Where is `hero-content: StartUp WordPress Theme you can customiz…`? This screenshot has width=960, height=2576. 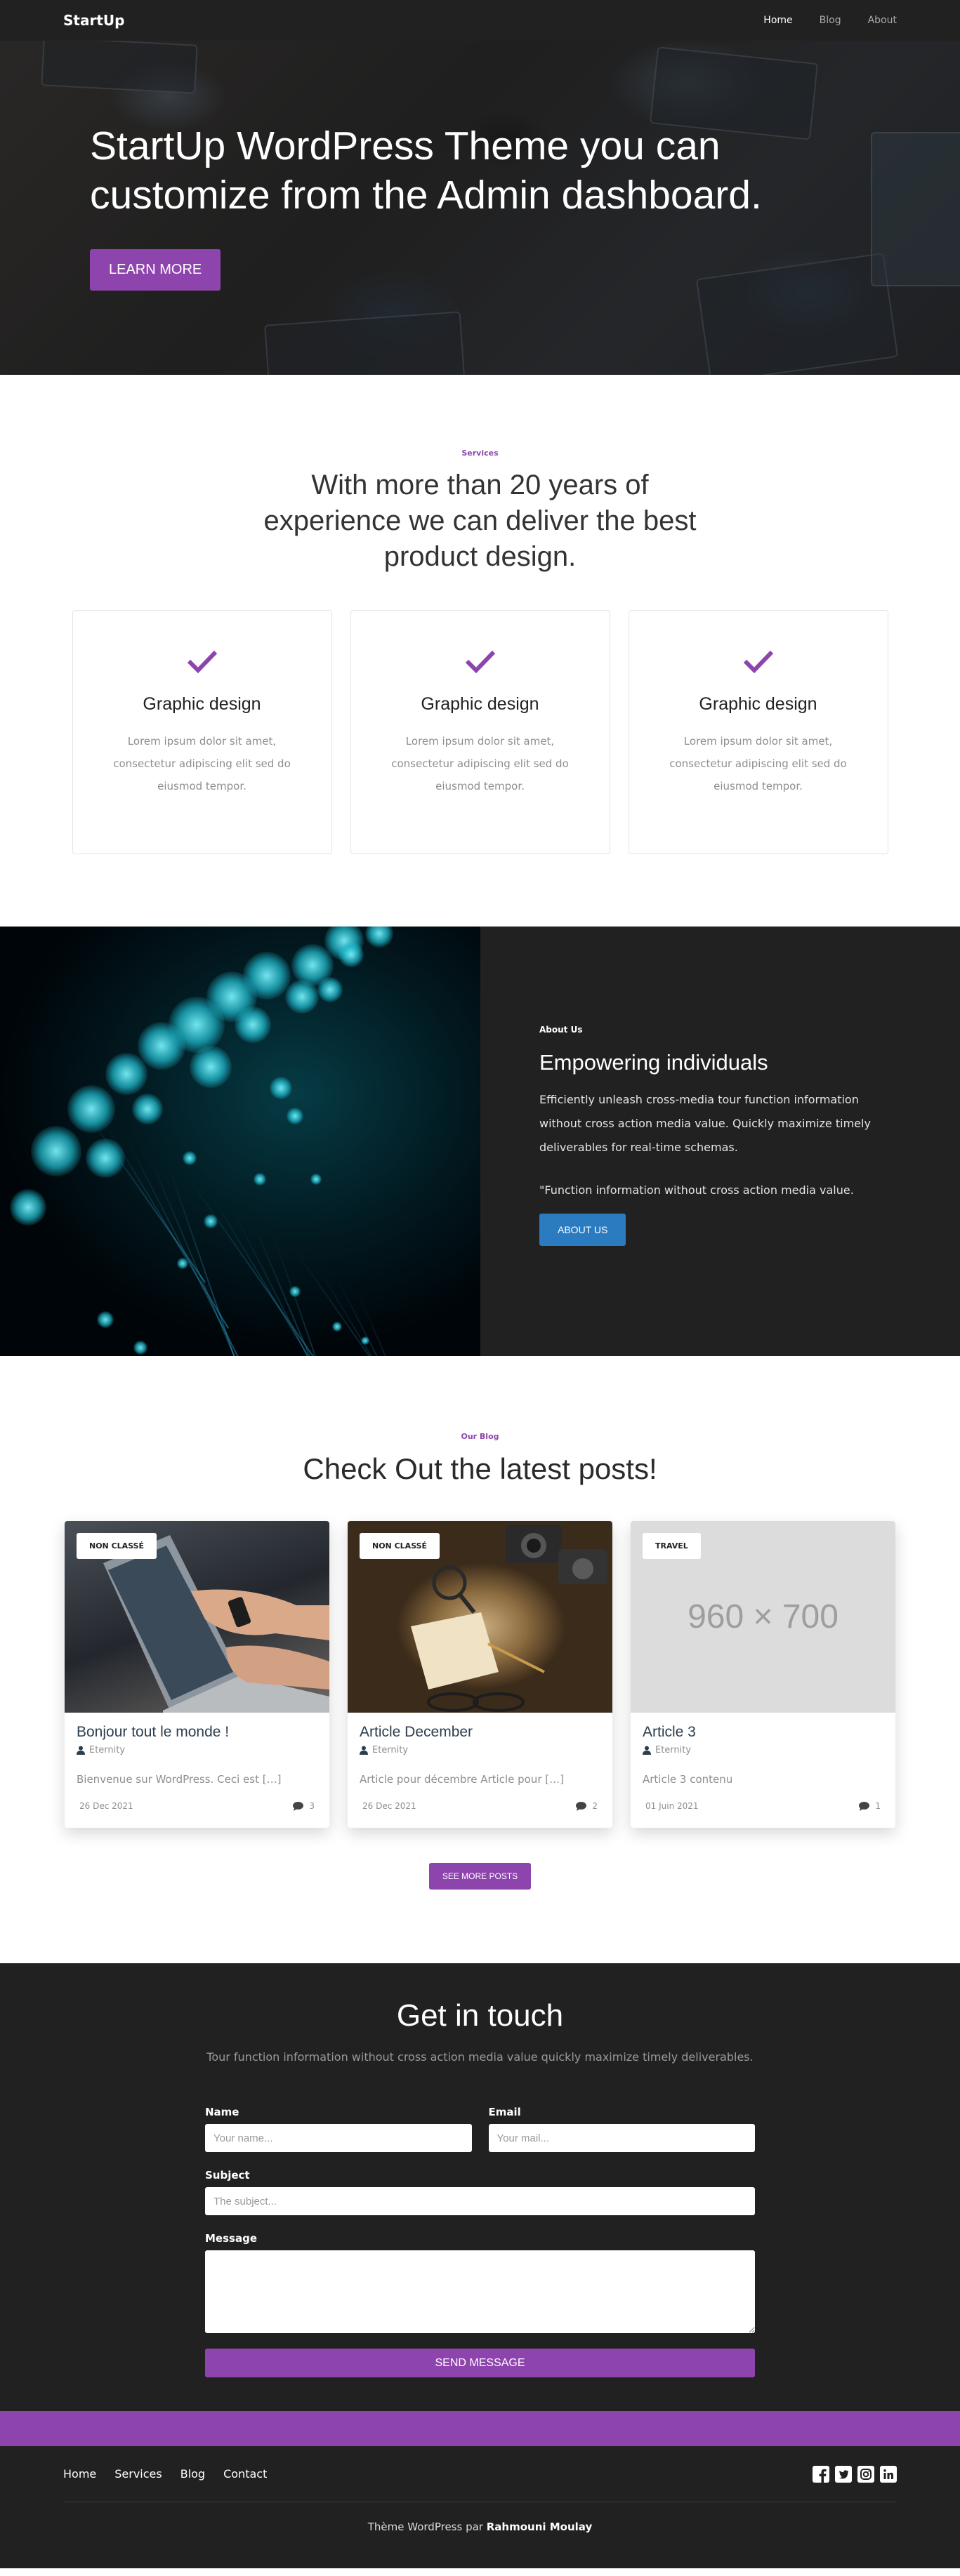 hero-content: StartUp WordPress Theme you can customiz… is located at coordinates (493, 206).